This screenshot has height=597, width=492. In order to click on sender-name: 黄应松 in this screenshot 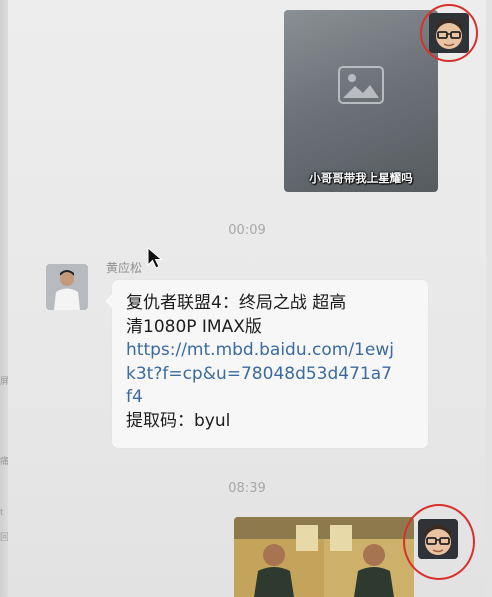, I will do `click(124, 268)`.